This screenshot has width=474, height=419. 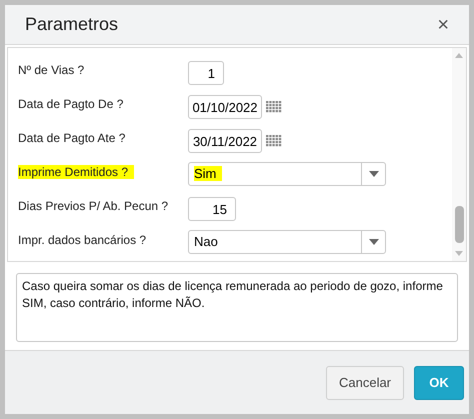 I want to click on parameter-label: Data de Pagto Ate ?, so click(x=72, y=138).